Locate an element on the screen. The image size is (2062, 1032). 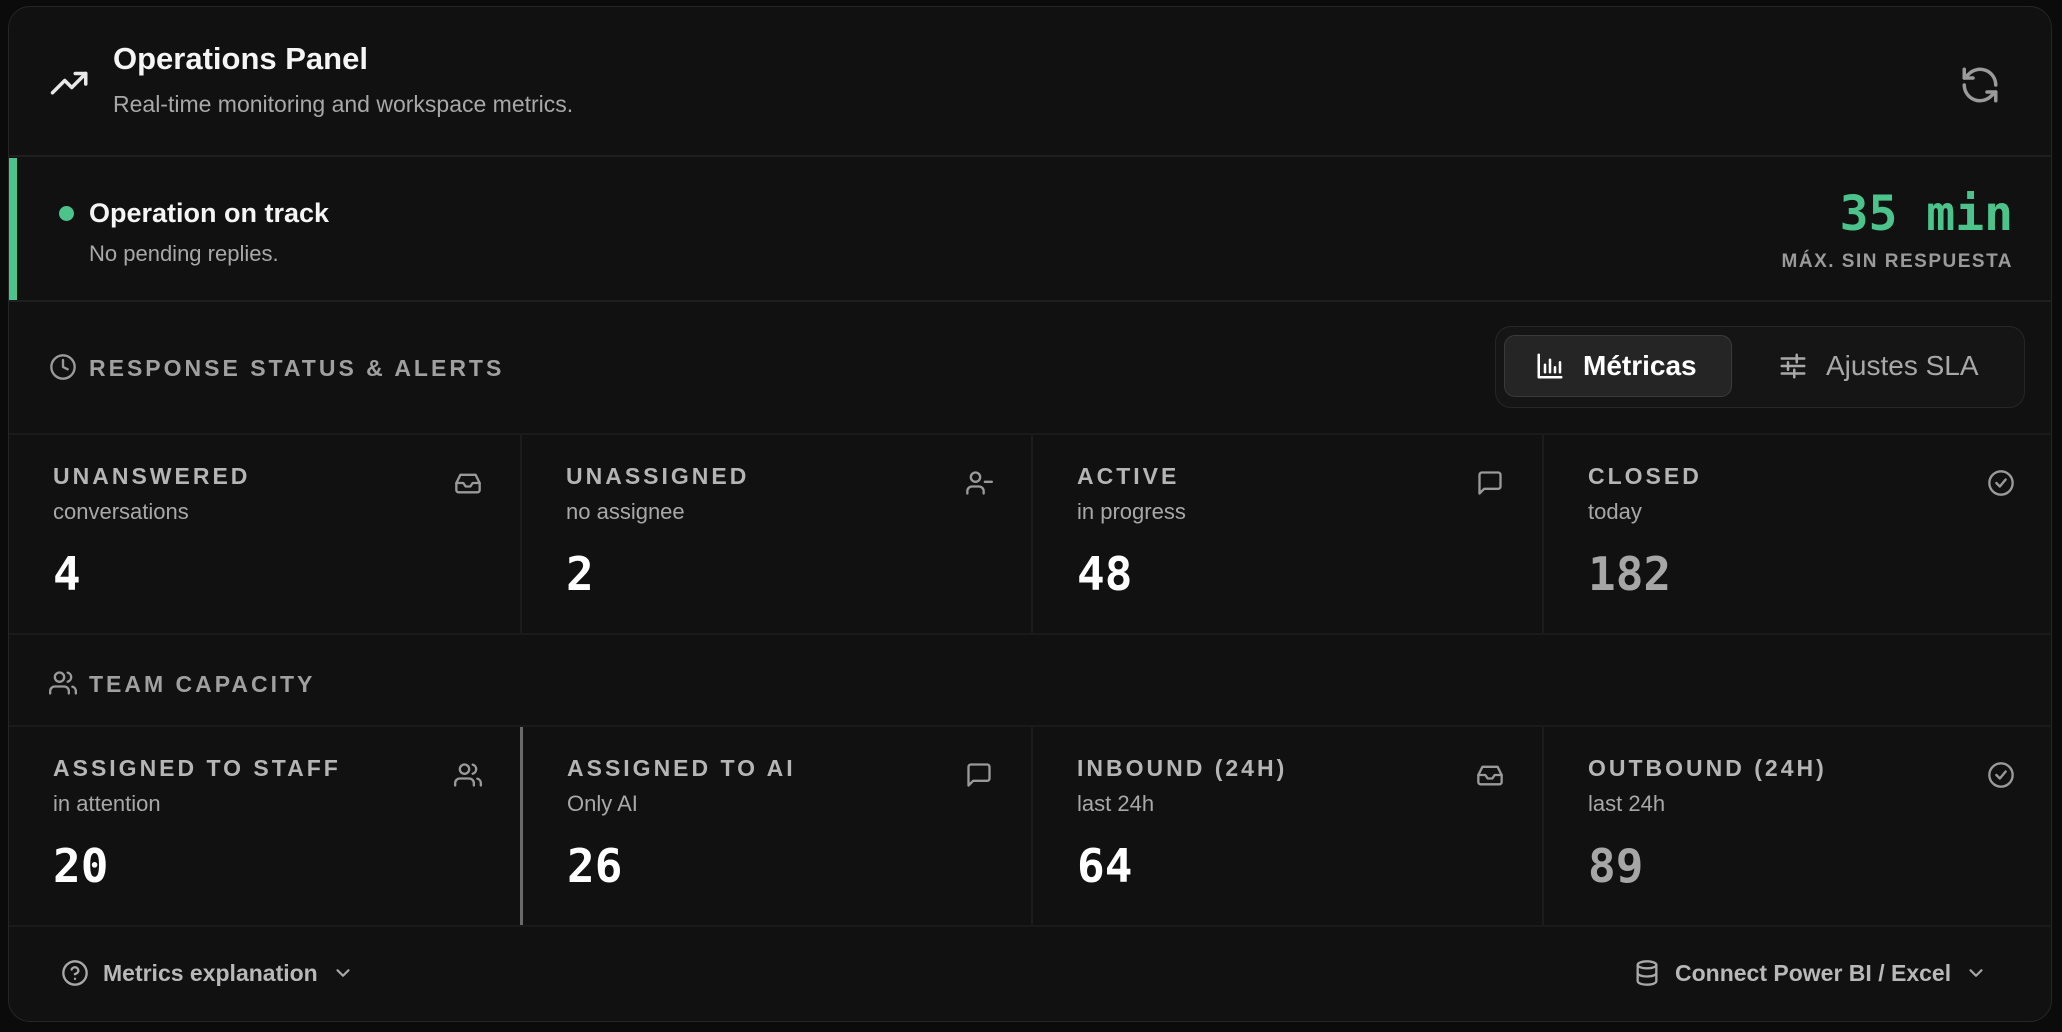
max-no-response-value: 35 min is located at coordinates (1926, 214).